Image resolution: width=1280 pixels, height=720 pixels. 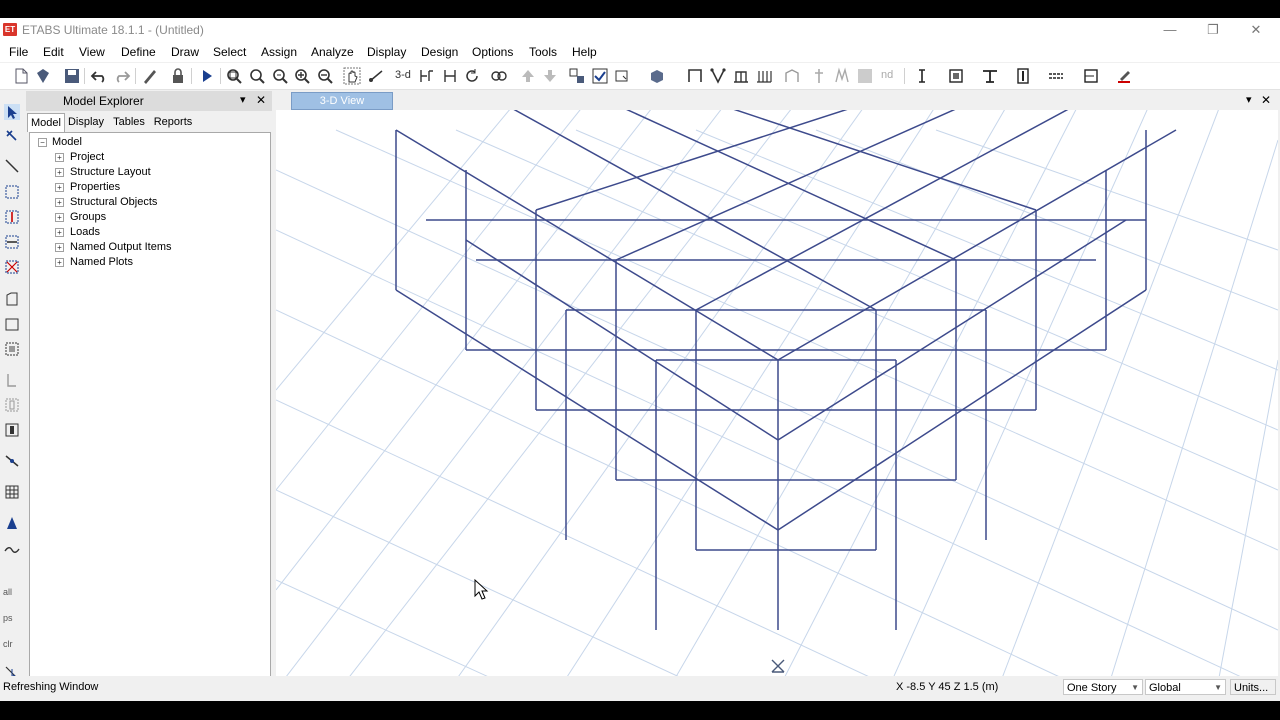 I want to click on move-up-icon, so click(x=528, y=76).